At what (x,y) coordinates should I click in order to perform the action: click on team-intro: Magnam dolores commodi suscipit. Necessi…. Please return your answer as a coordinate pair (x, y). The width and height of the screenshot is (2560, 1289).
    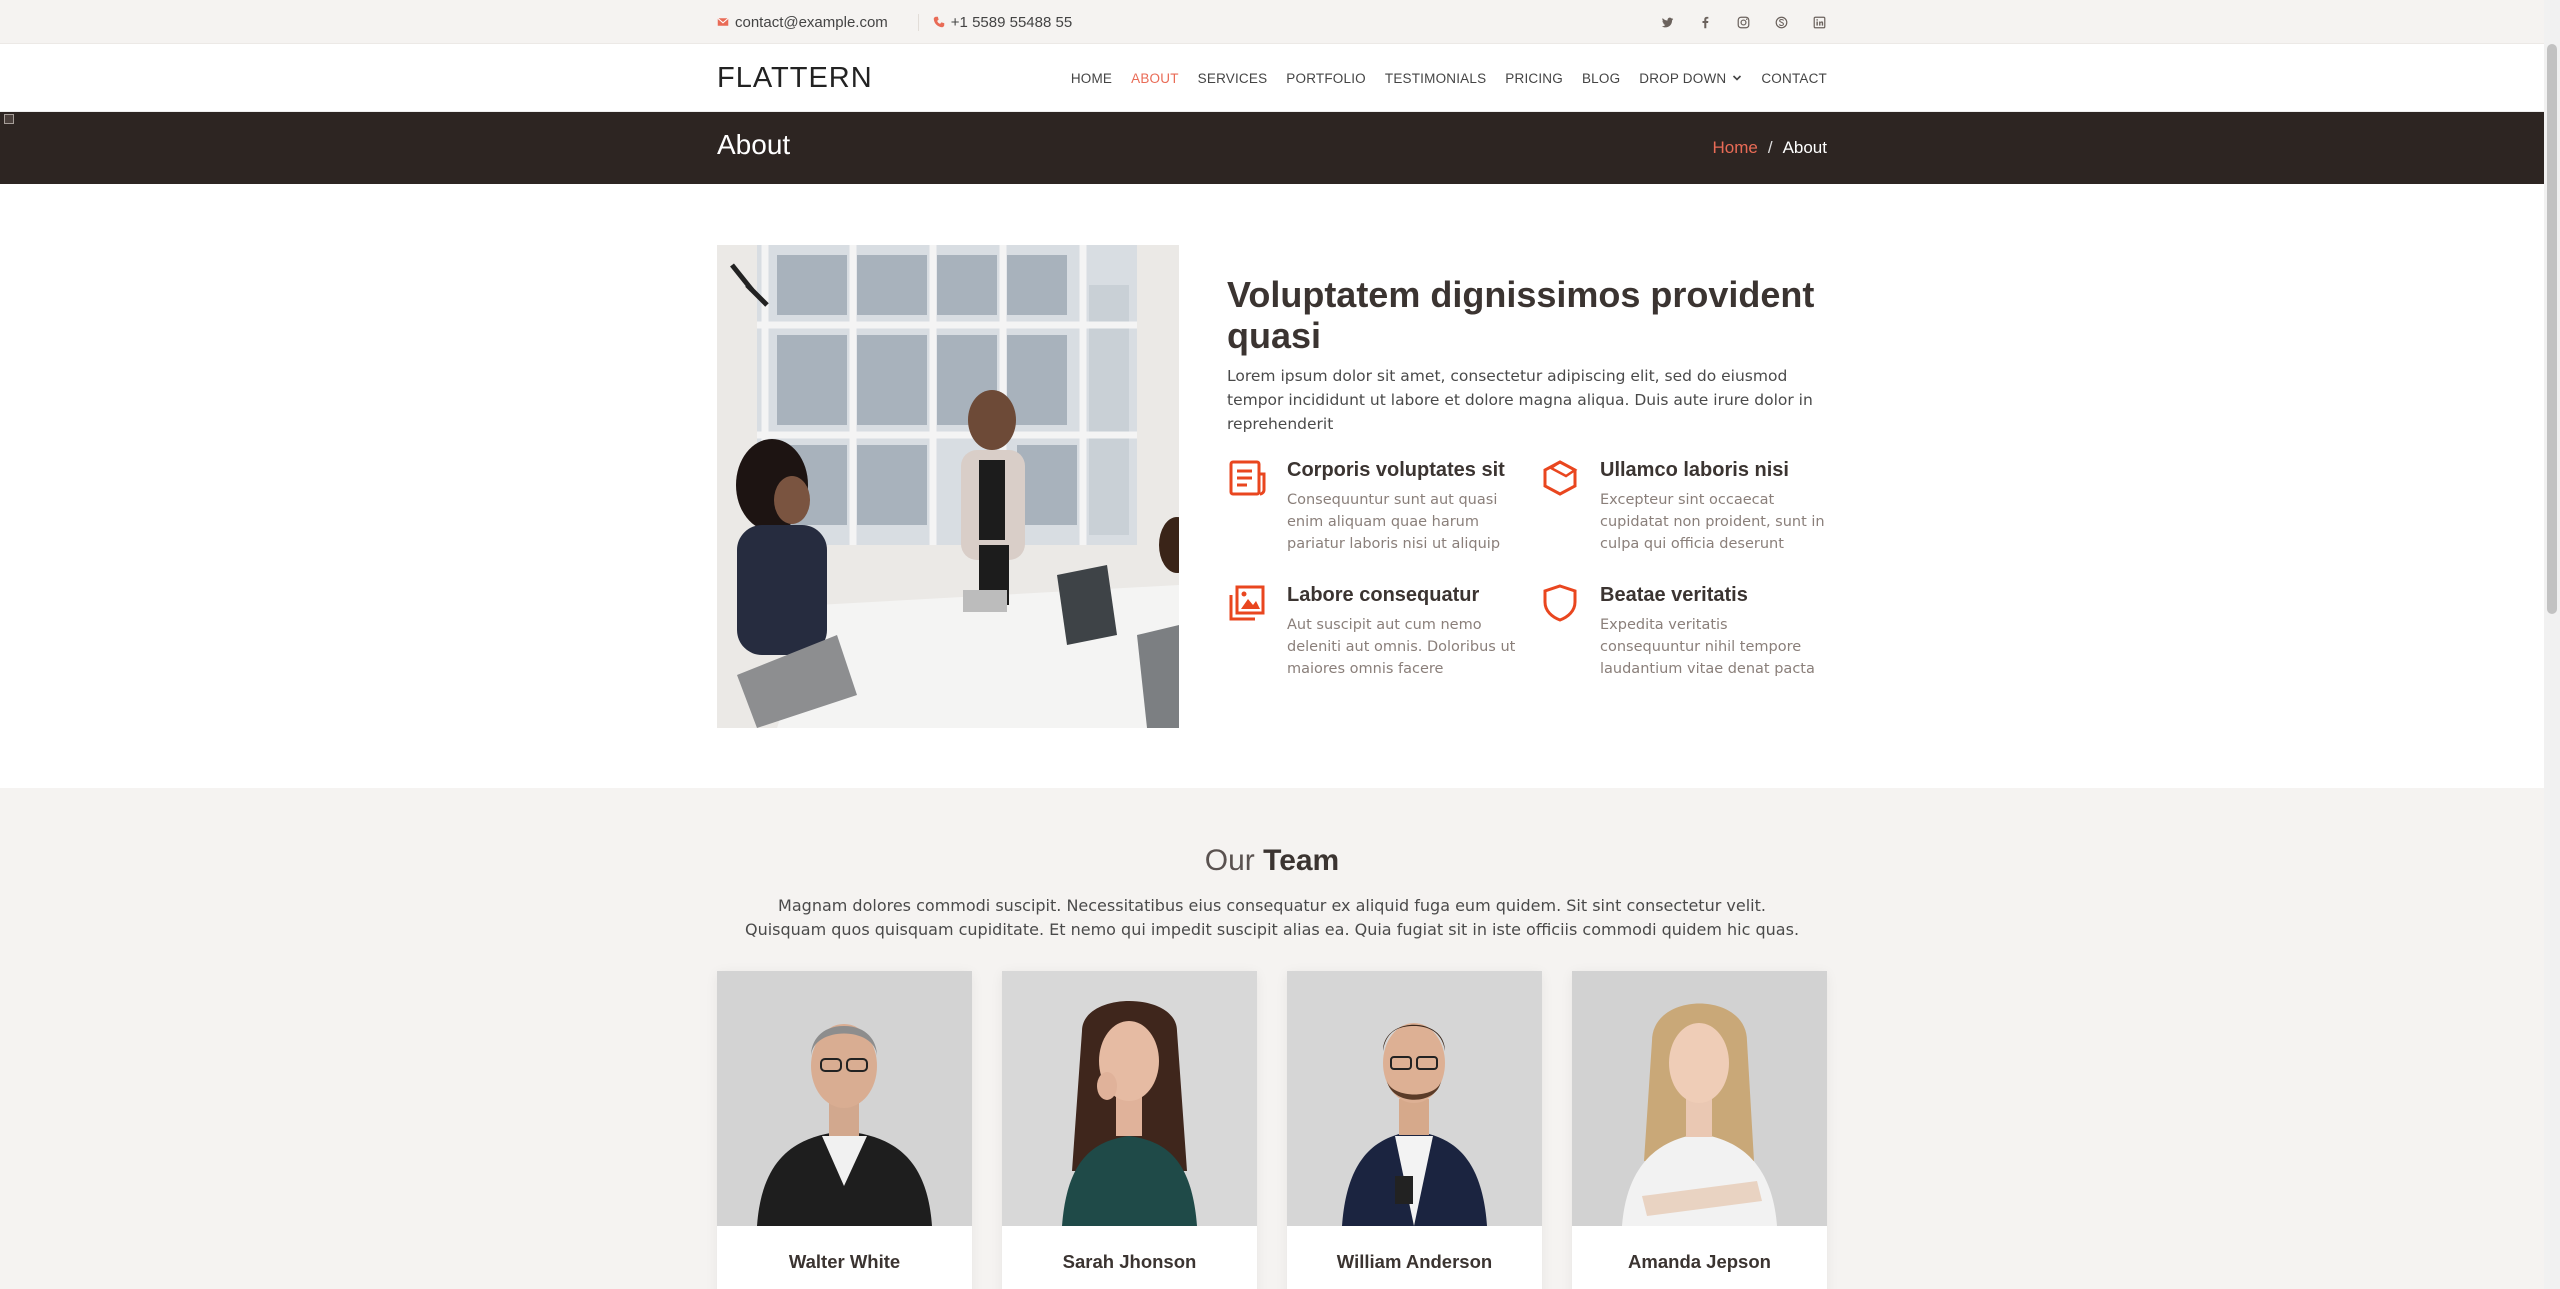
    Looking at the image, I should click on (1272, 917).